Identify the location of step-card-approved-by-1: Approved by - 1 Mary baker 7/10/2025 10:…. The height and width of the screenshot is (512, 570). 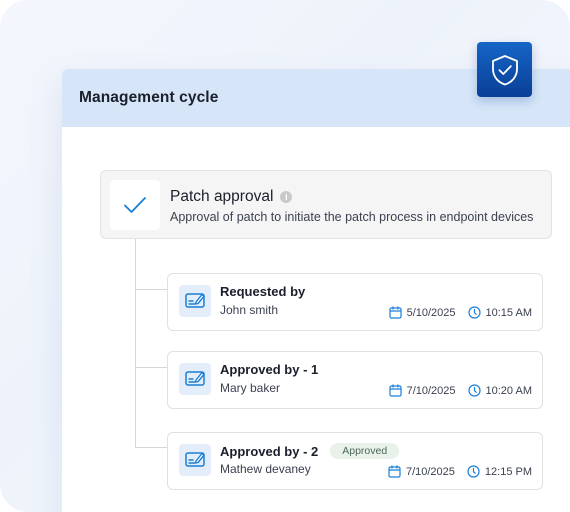
(355, 380).